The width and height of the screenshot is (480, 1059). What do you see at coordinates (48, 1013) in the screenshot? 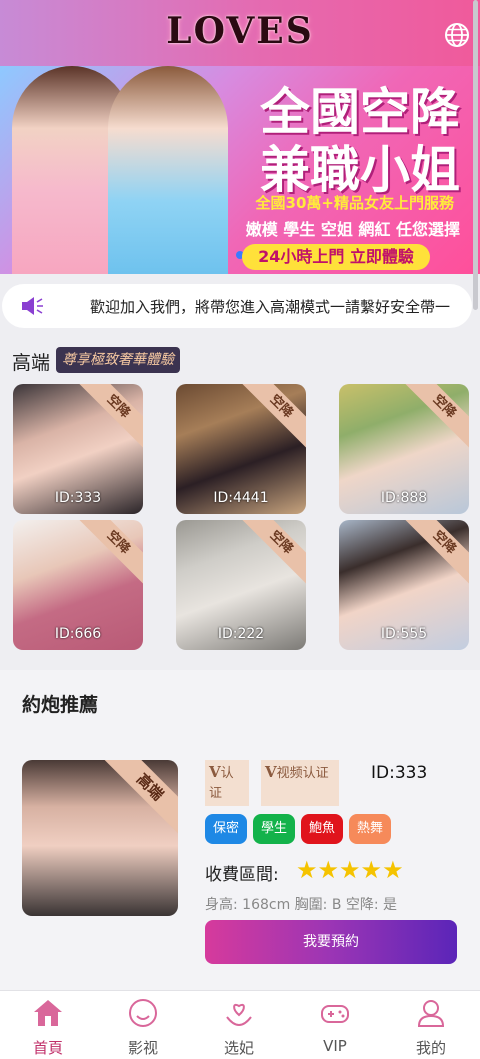
I see `home-icon` at bounding box center [48, 1013].